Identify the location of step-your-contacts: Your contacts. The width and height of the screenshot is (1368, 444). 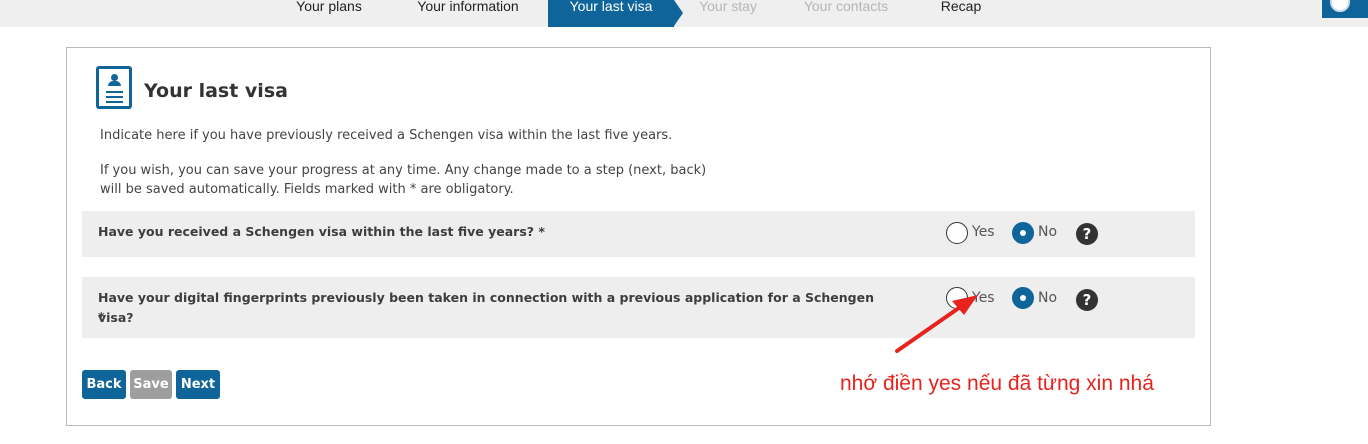
(846, 7).